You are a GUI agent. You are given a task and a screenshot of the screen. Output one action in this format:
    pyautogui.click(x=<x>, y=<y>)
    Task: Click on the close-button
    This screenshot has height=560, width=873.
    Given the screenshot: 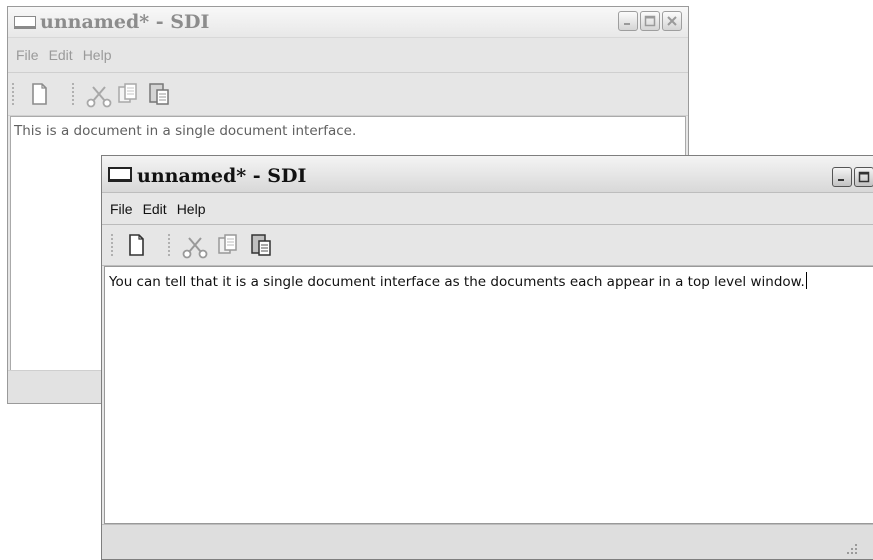 What is the action you would take?
    pyautogui.click(x=672, y=21)
    